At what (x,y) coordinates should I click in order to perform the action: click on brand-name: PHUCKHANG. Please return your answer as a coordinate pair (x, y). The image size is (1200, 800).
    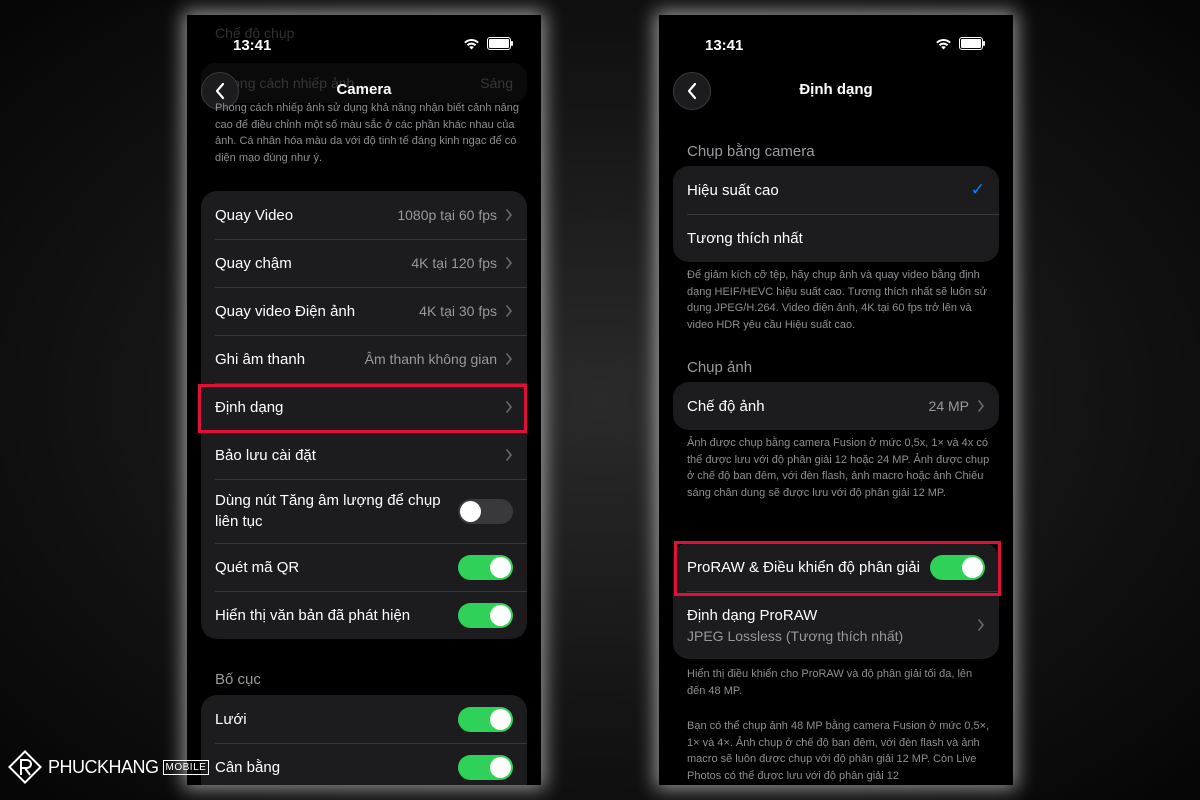
    Looking at the image, I should click on (103, 766).